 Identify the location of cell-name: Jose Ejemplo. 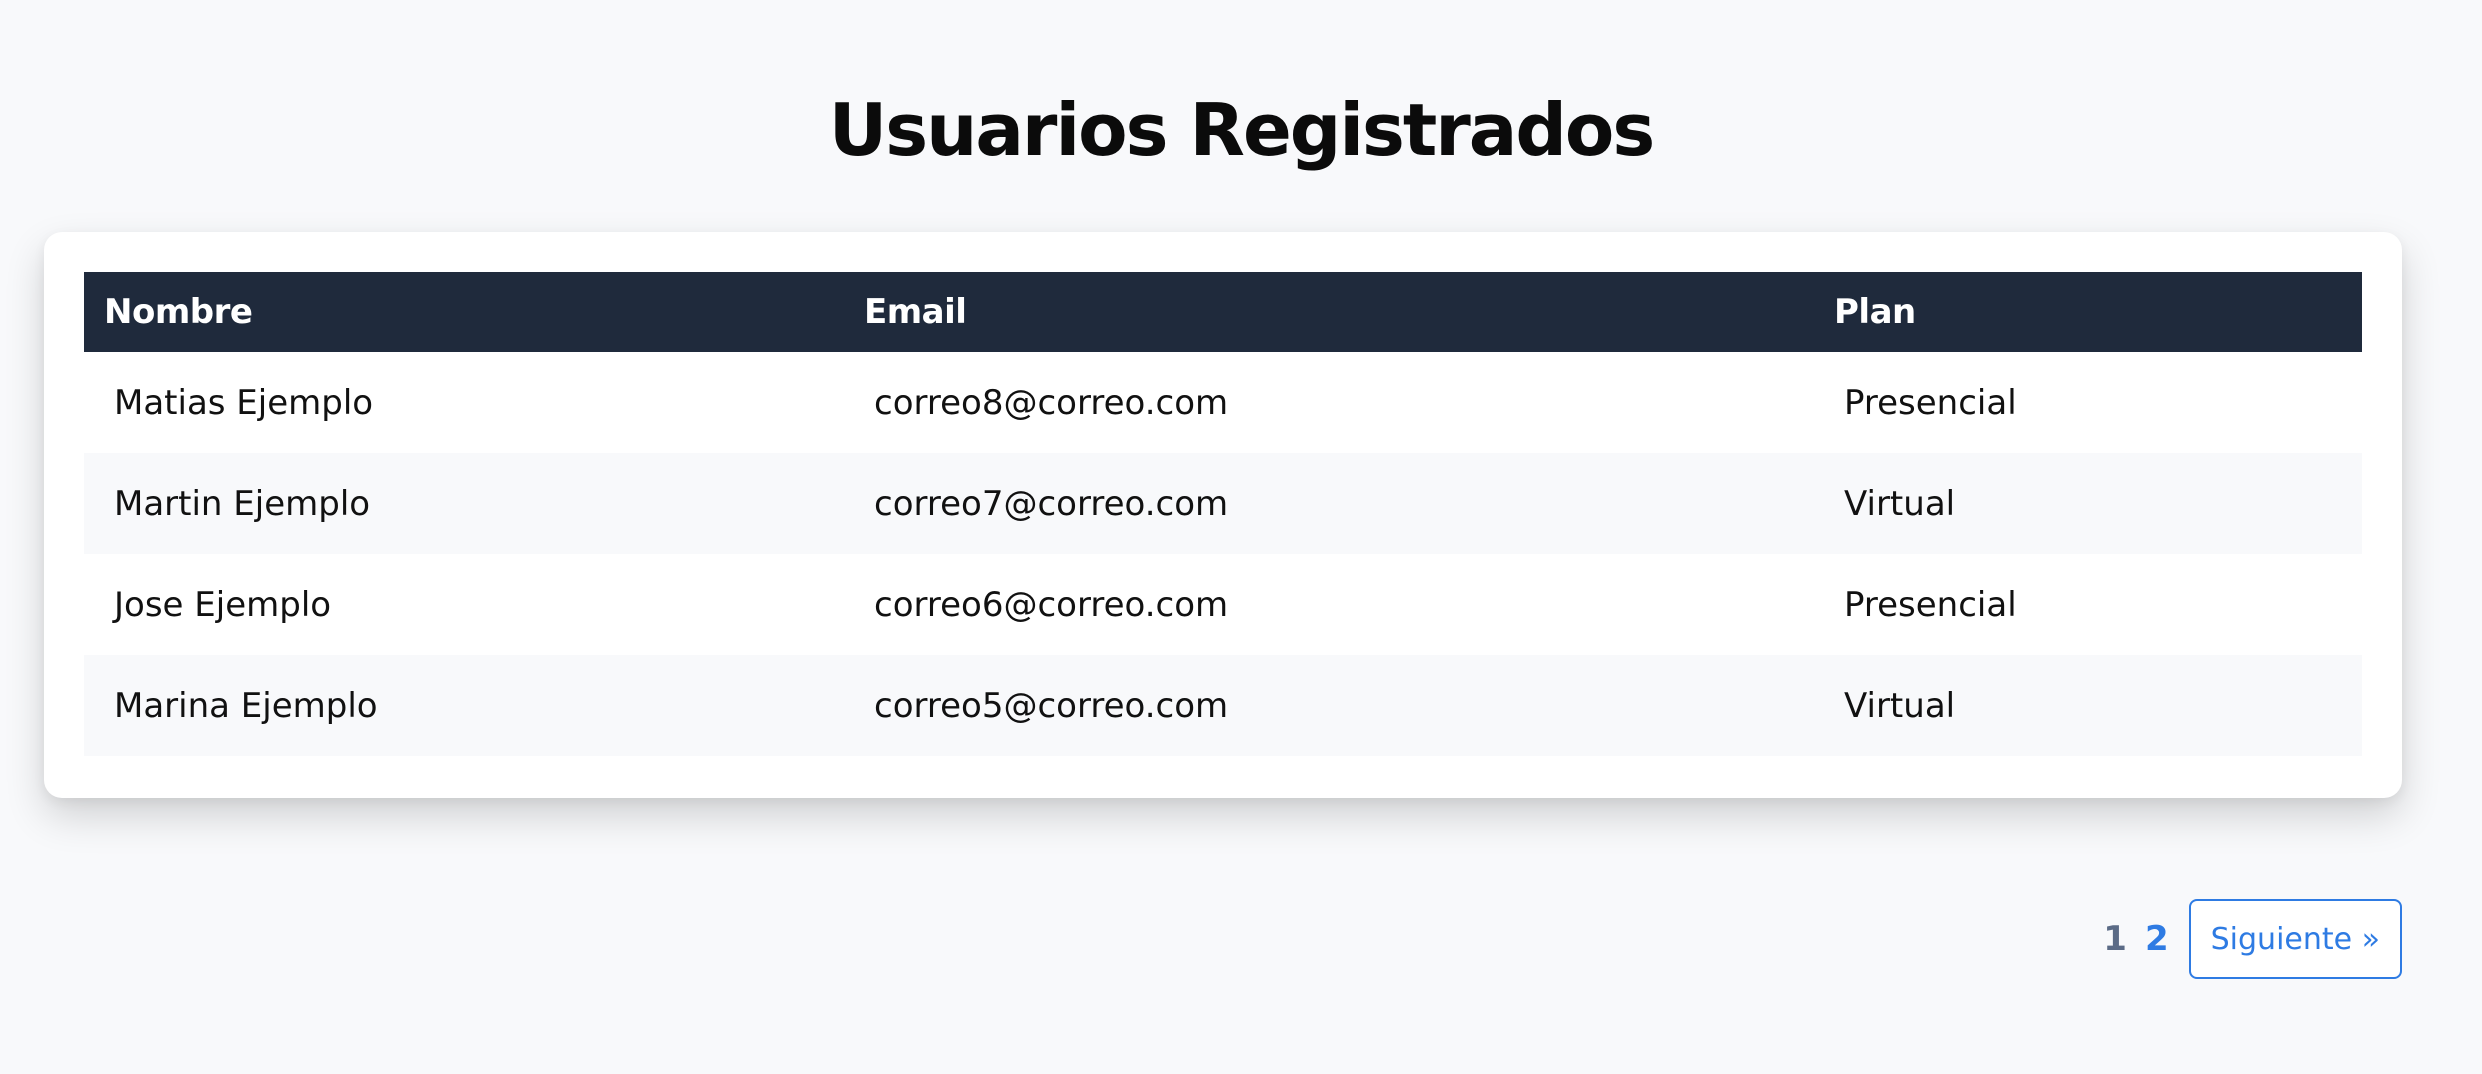
(223, 604).